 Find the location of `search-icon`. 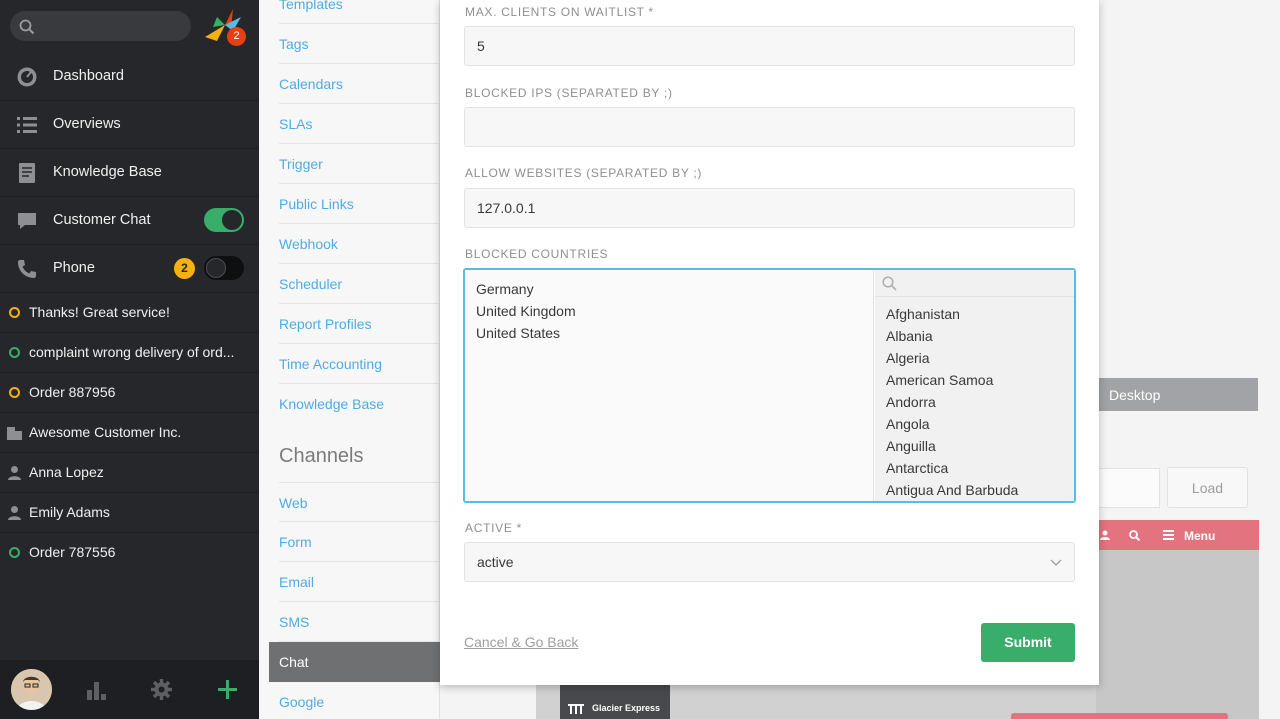

search-icon is located at coordinates (27, 27).